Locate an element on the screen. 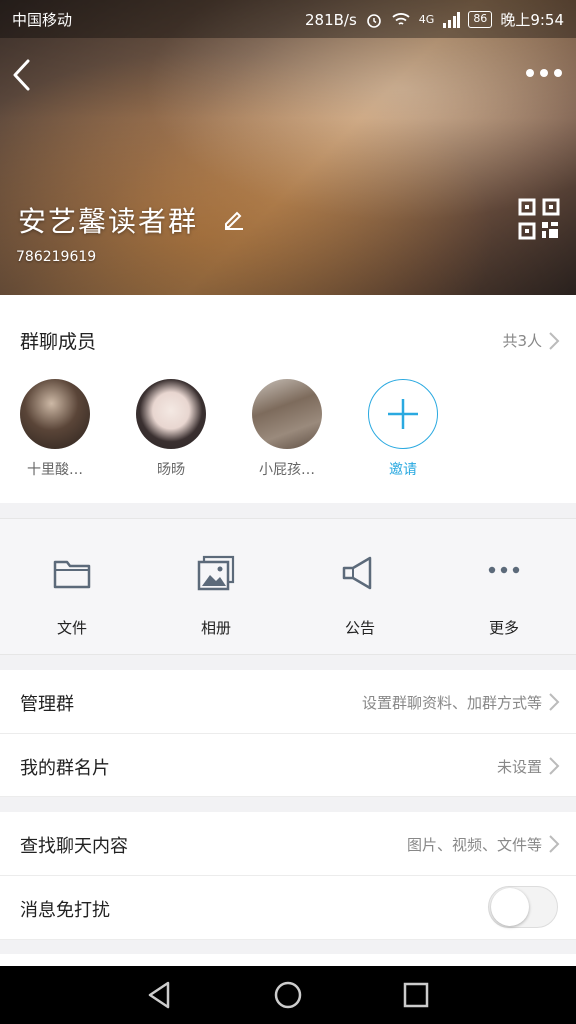  edit-name-icon is located at coordinates (233, 219).